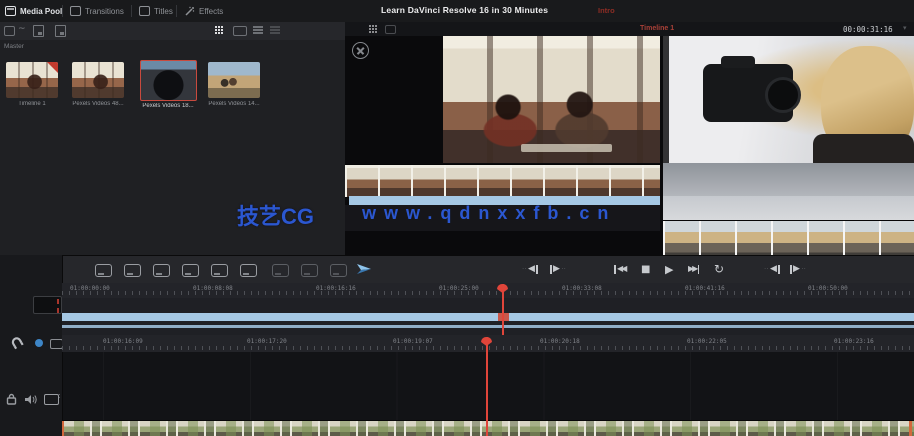  What do you see at coordinates (31, 345) in the screenshot?
I see `timeline-sidebar: :` at bounding box center [31, 345].